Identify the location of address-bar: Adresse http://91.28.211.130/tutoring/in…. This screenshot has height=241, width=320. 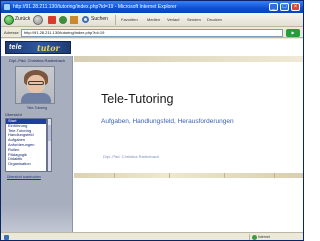
(152, 33).